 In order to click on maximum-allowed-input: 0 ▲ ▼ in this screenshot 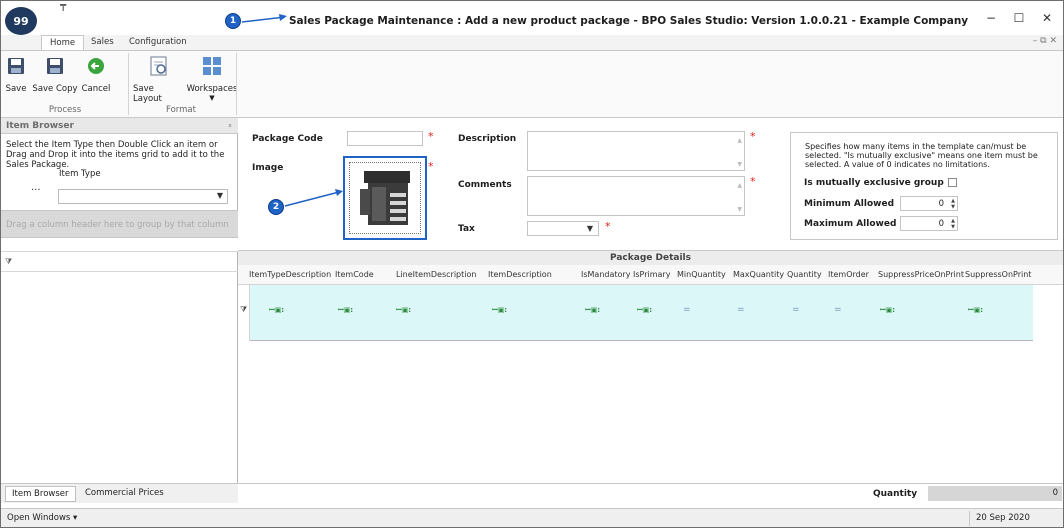, I will do `click(929, 223)`.